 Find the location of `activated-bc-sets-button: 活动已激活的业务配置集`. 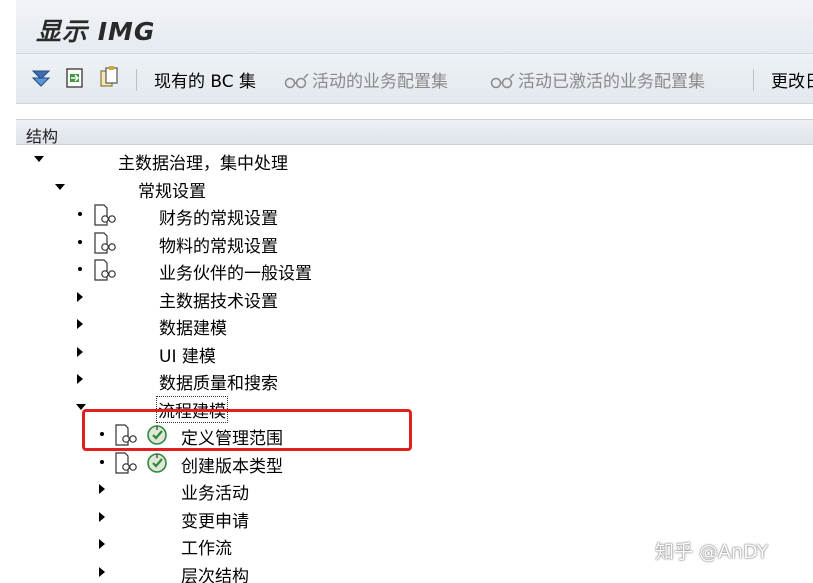

activated-bc-sets-button: 活动已激活的业务配置集 is located at coordinates (597, 79).